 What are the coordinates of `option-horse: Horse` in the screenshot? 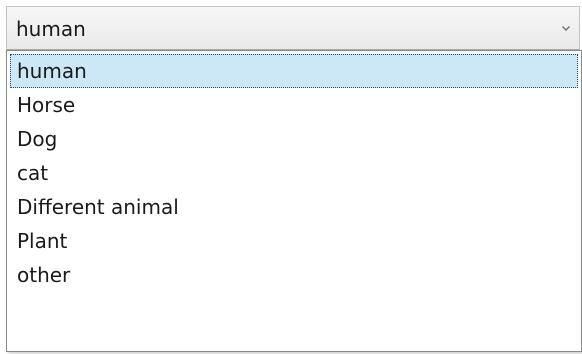 It's located at (294, 105).